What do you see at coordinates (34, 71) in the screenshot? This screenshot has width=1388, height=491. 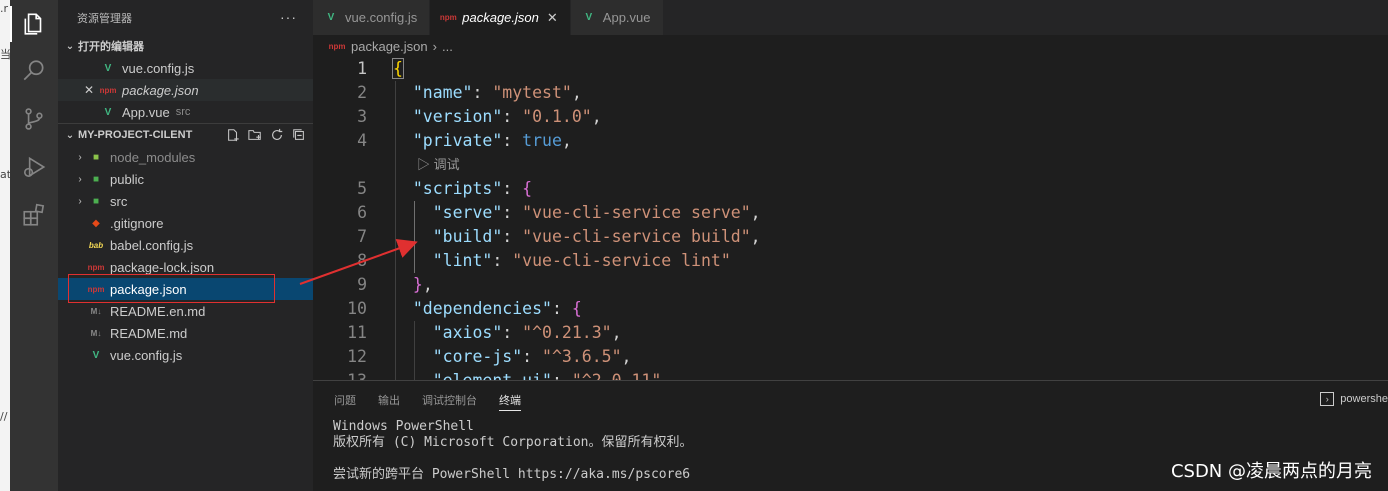 I see `search-icon` at bounding box center [34, 71].